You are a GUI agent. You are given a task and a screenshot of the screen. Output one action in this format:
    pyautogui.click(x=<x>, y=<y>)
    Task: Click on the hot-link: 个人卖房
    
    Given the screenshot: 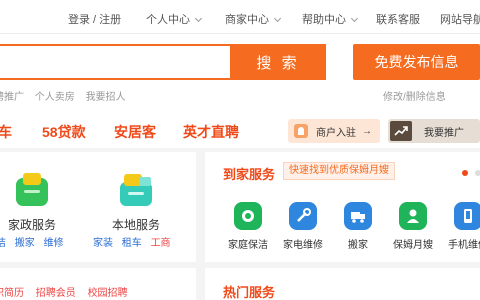 What is the action you would take?
    pyautogui.click(x=55, y=97)
    